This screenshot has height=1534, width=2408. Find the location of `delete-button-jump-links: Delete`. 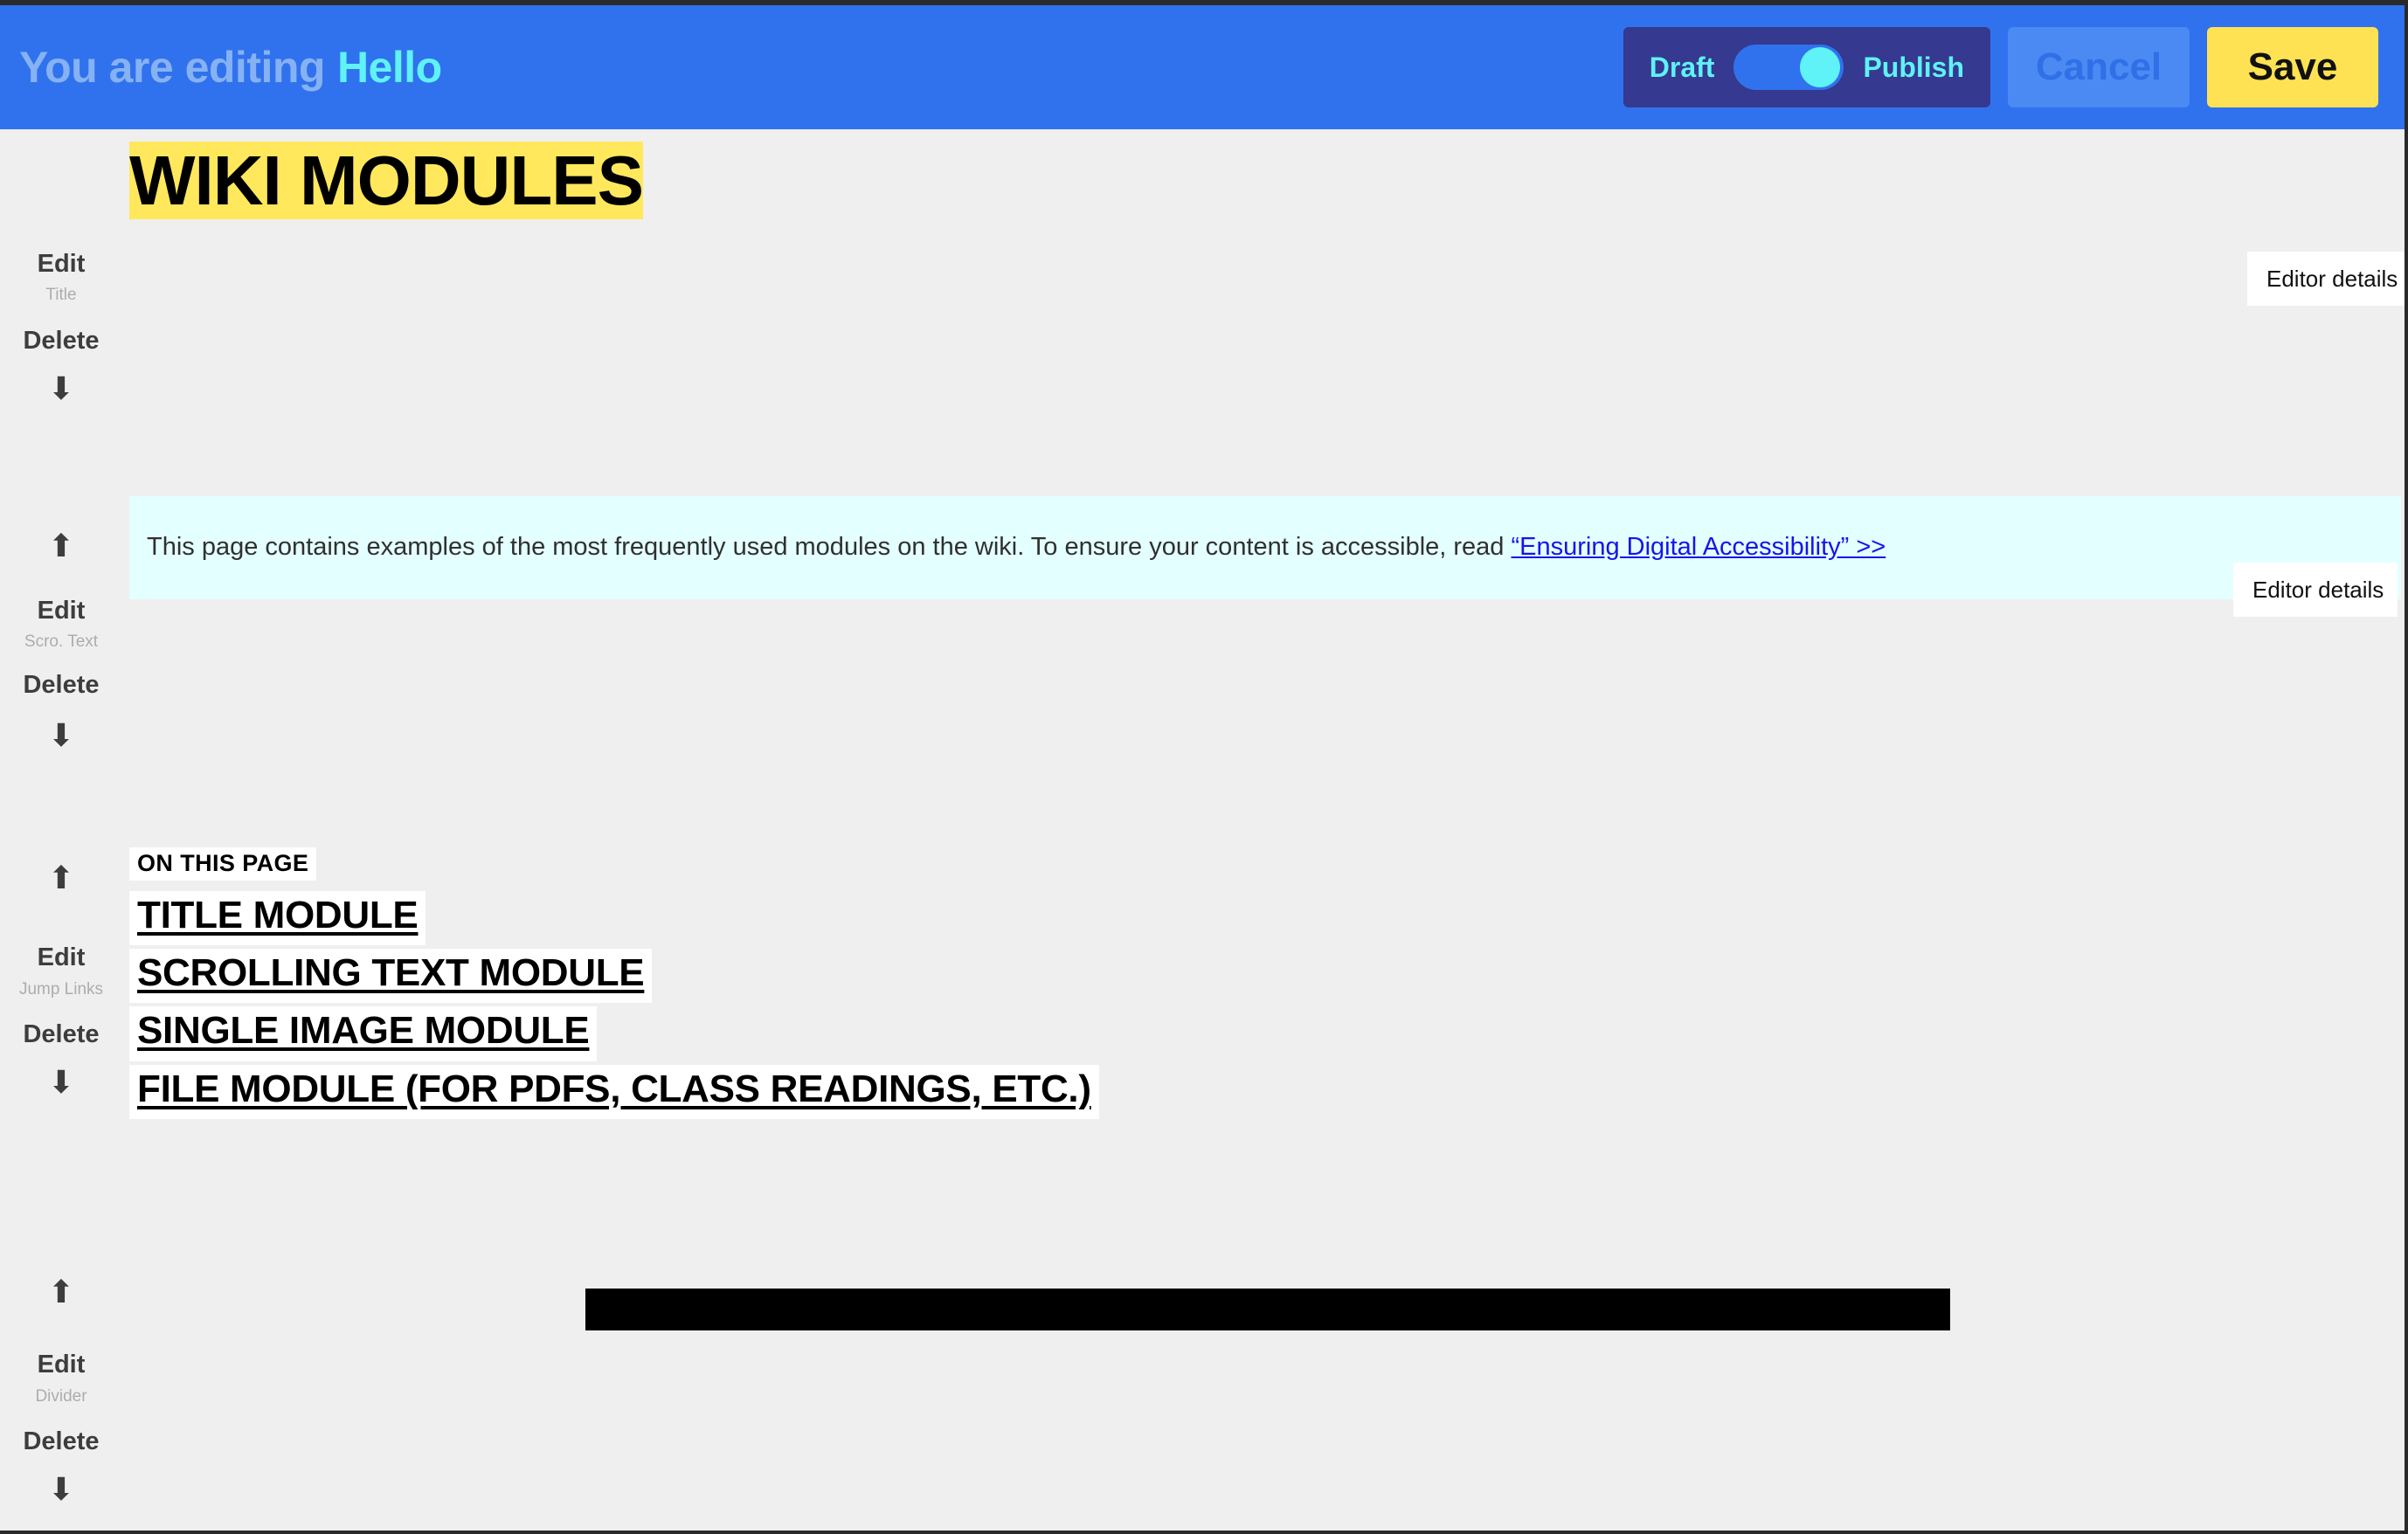

delete-button-jump-links: Delete is located at coordinates (61, 1034).